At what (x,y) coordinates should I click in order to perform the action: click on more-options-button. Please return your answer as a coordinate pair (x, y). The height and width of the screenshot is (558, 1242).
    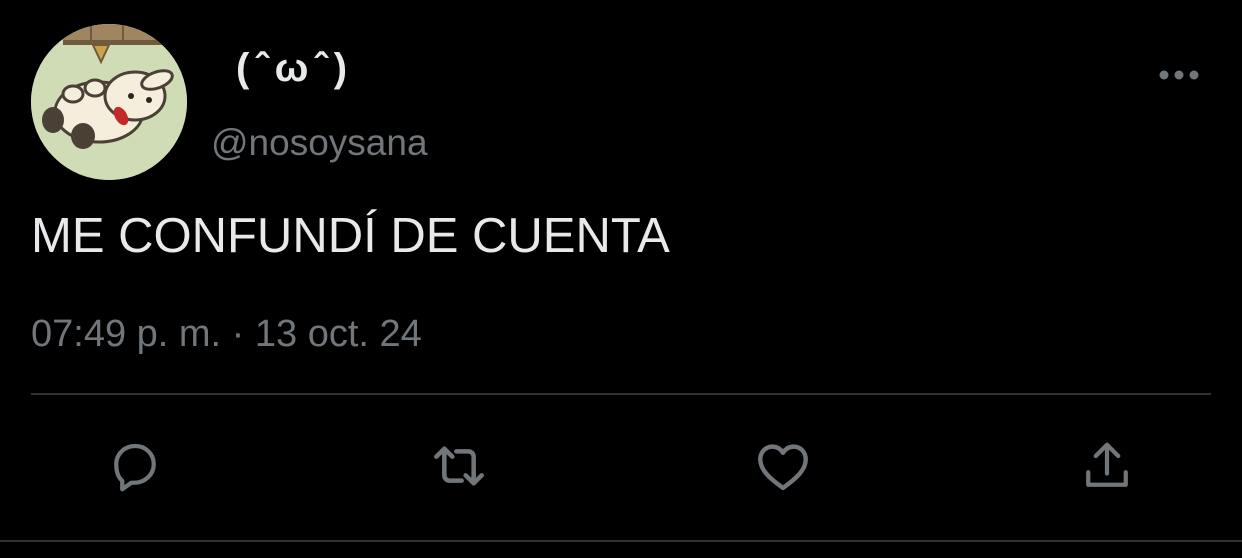
    Looking at the image, I should click on (1179, 75).